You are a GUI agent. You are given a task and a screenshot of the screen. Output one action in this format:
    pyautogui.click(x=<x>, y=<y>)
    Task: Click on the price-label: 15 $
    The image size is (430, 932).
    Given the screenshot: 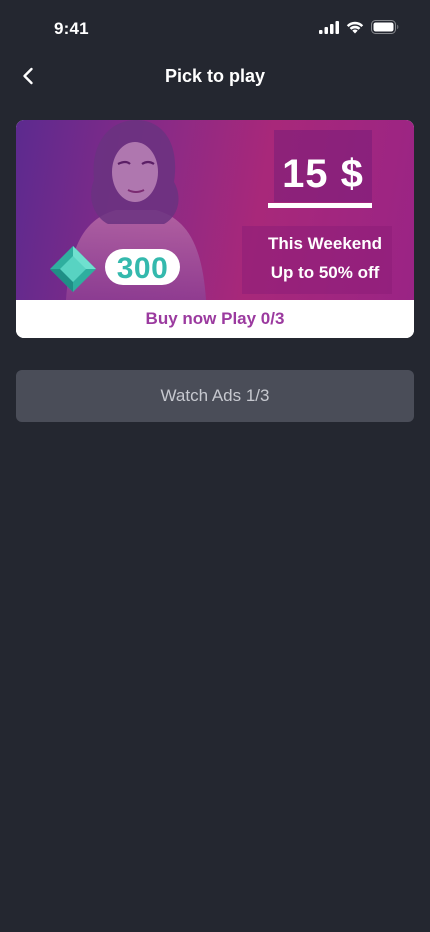 What is the action you would take?
    pyautogui.click(x=323, y=174)
    